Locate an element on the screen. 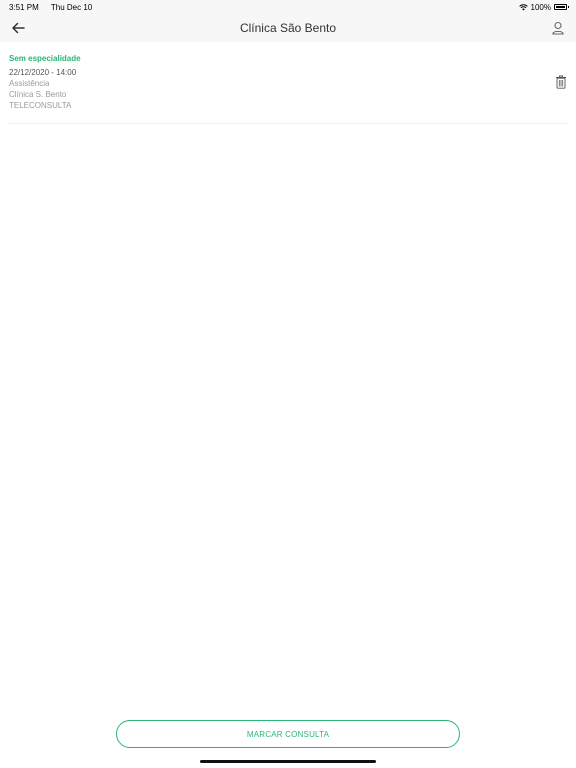 This screenshot has height=768, width=576. status-left: 3:51 PM Thu Dec 10 is located at coordinates (55, 7).